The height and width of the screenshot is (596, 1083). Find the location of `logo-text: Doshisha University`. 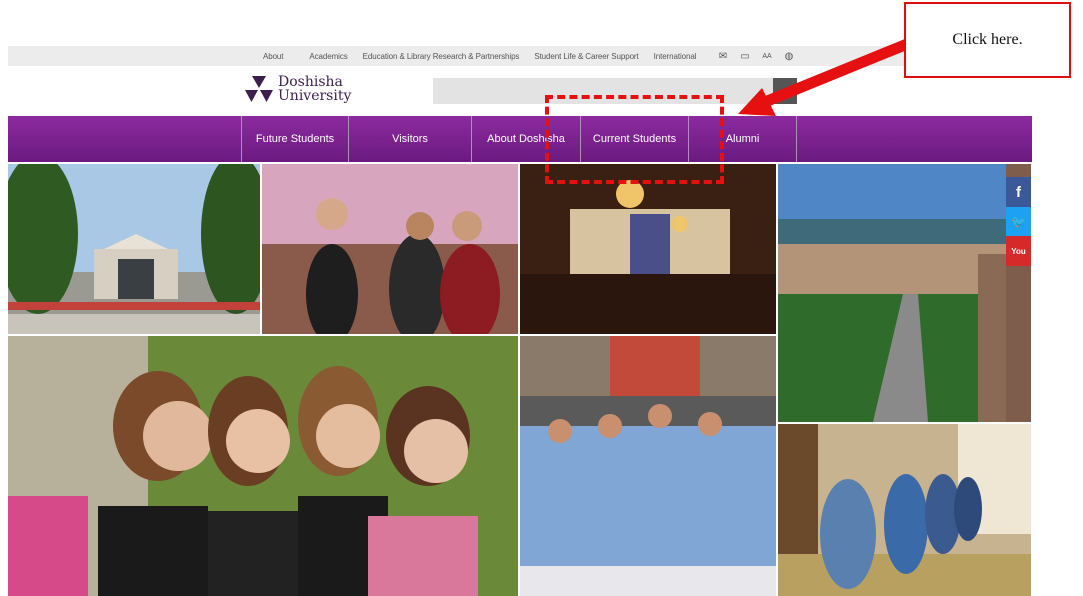

logo-text: Doshisha University is located at coordinates (314, 89).